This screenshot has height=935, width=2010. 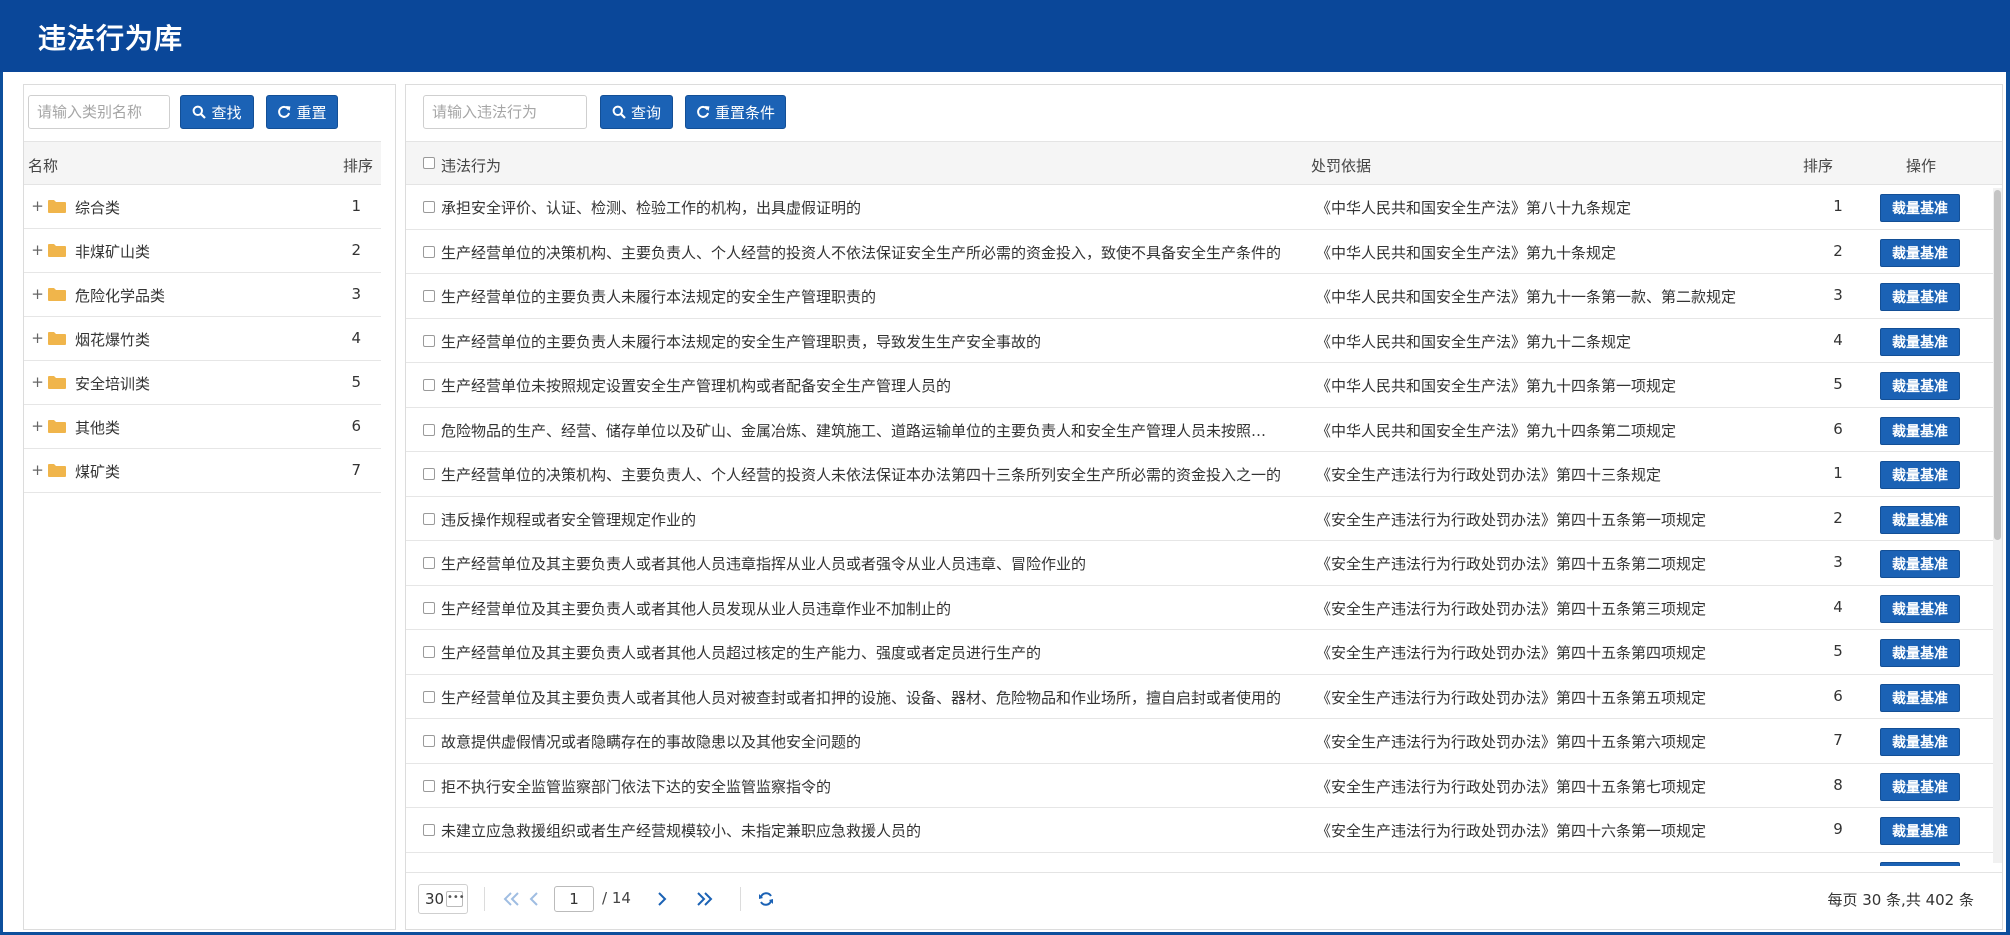 What do you see at coordinates (574, 899) in the screenshot?
I see `current-page-input` at bounding box center [574, 899].